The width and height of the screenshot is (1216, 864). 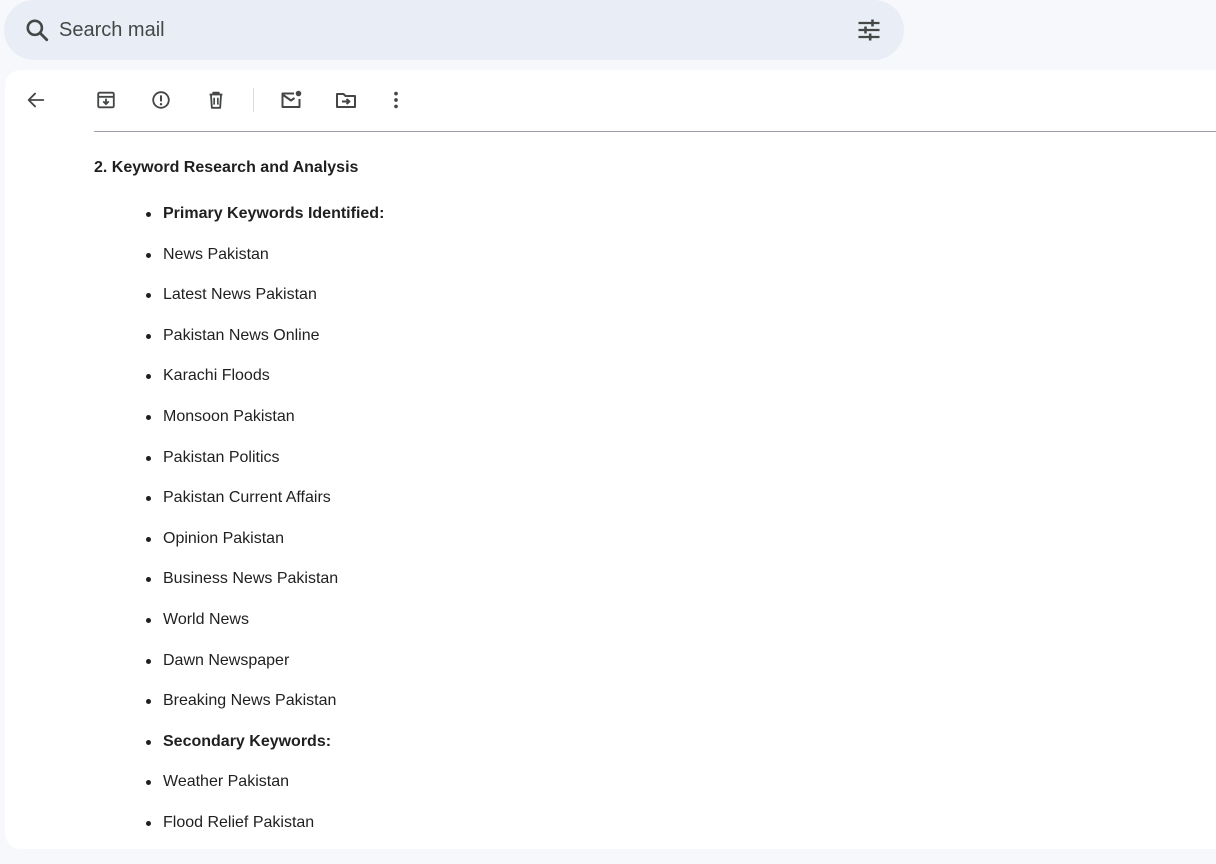 What do you see at coordinates (394, 508) in the screenshot?
I see `list-item: Pakistan Current Affairs` at bounding box center [394, 508].